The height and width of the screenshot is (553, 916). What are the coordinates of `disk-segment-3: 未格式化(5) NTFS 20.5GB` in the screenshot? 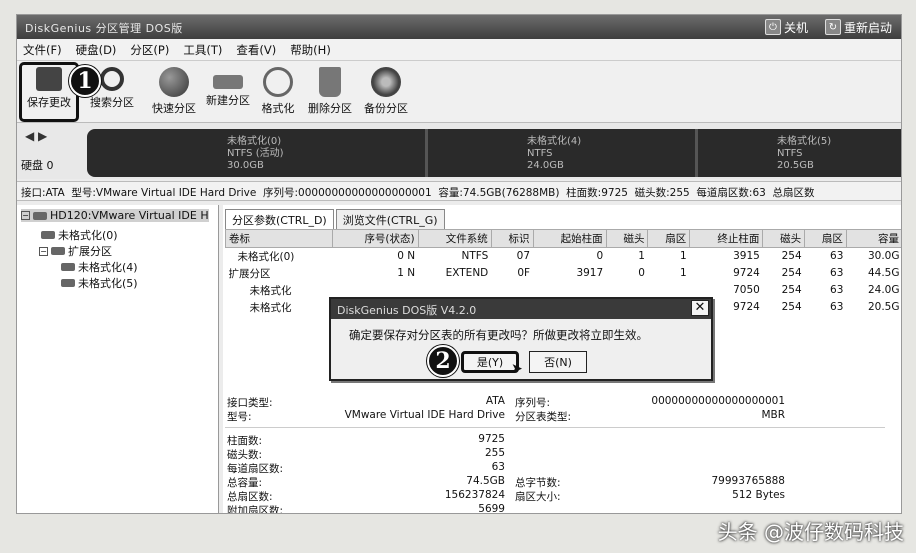 It's located at (798, 153).